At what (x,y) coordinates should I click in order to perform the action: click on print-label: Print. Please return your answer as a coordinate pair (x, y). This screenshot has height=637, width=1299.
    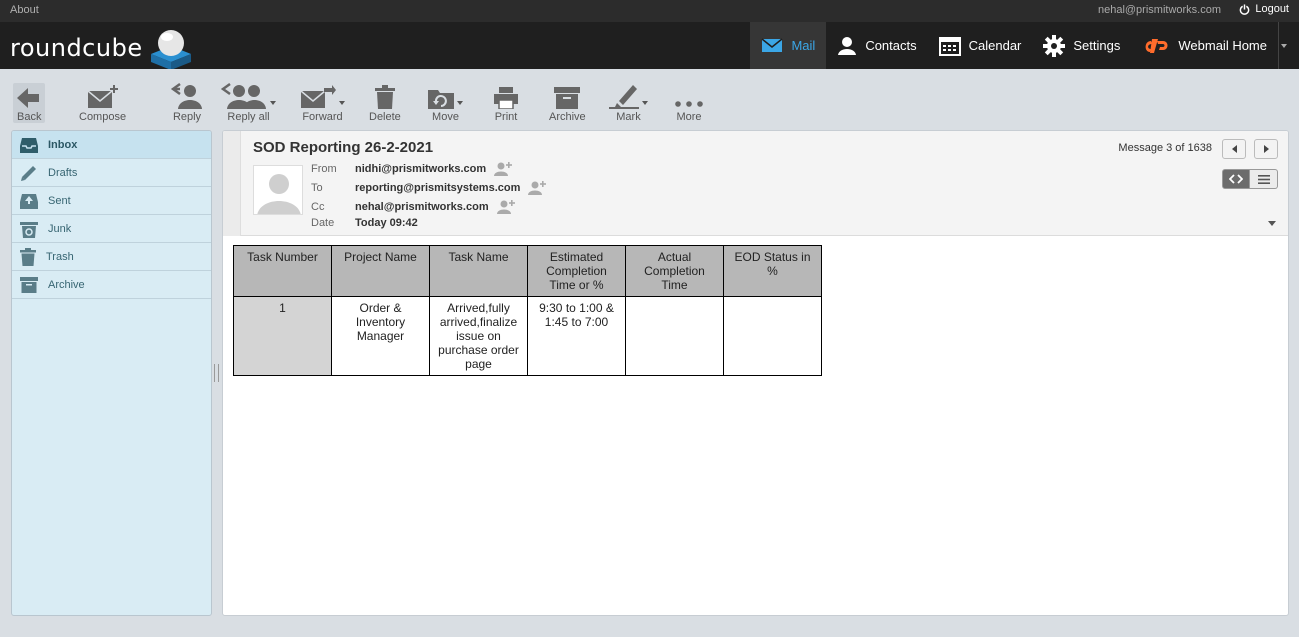
    Looking at the image, I should click on (506, 117).